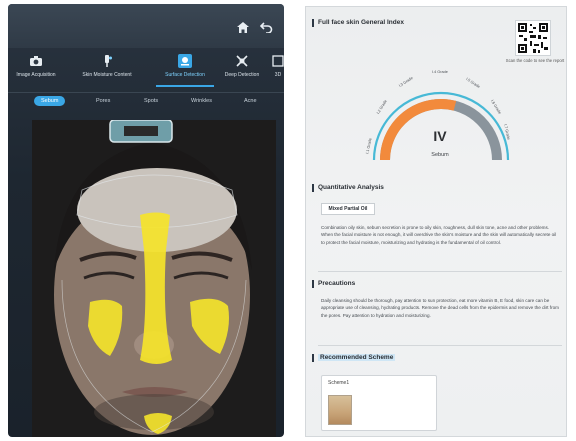  I want to click on general-index-title: Full face skin General Index, so click(361, 22).